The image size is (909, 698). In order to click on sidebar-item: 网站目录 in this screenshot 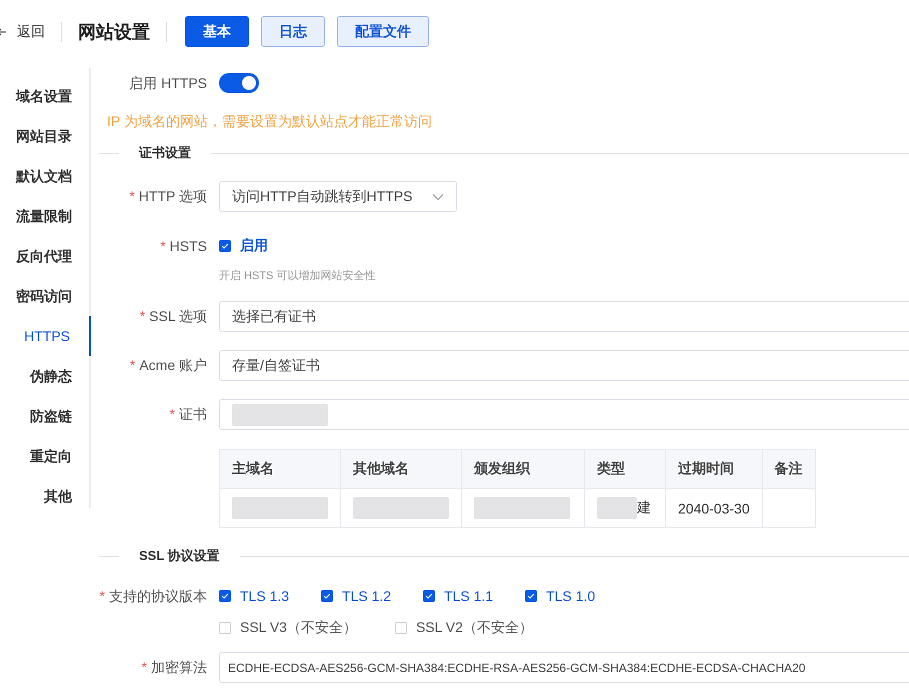, I will do `click(45, 136)`.